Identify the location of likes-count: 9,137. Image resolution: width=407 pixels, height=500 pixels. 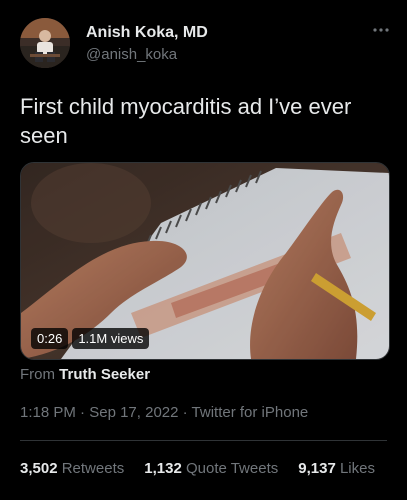
(317, 468).